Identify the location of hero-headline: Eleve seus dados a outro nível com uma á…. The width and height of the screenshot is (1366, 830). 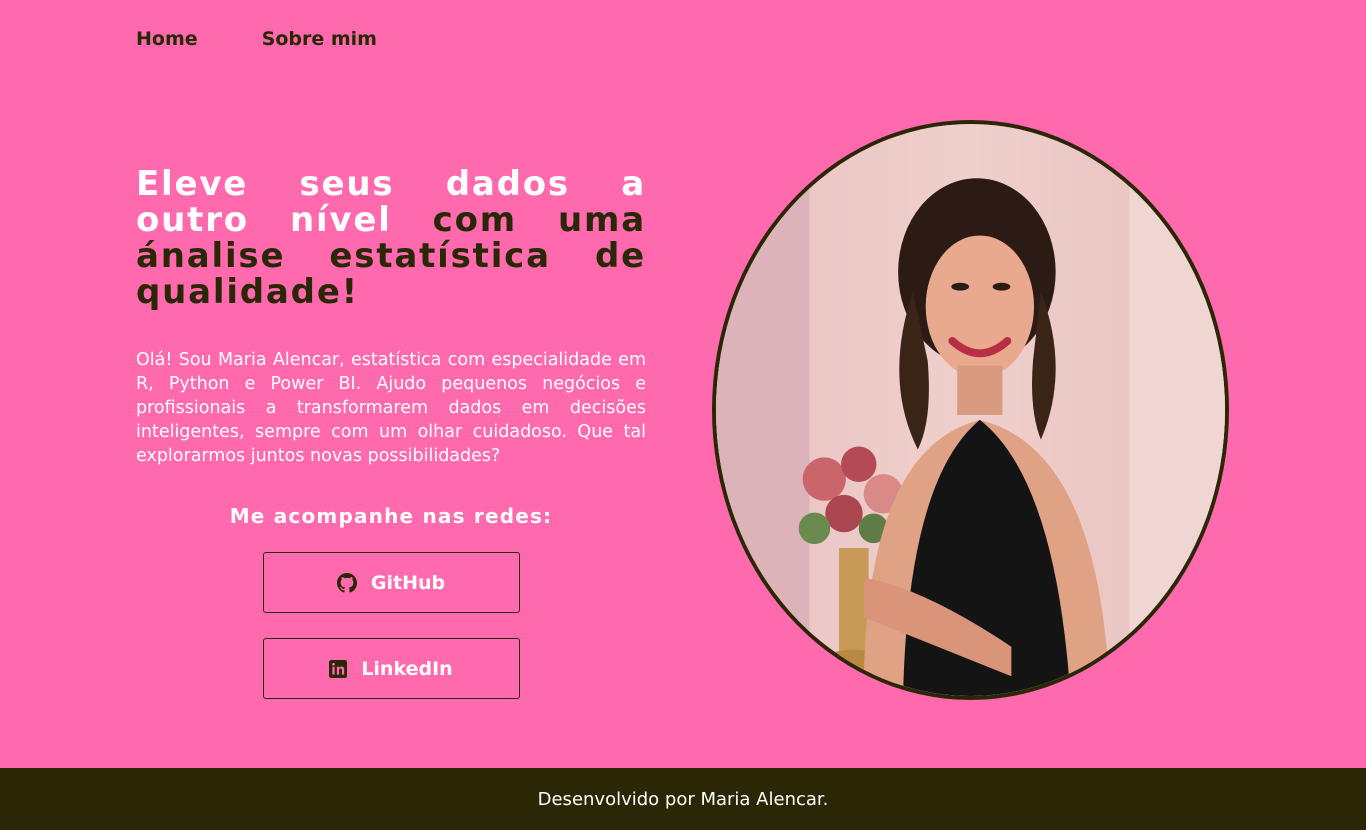
(391, 238).